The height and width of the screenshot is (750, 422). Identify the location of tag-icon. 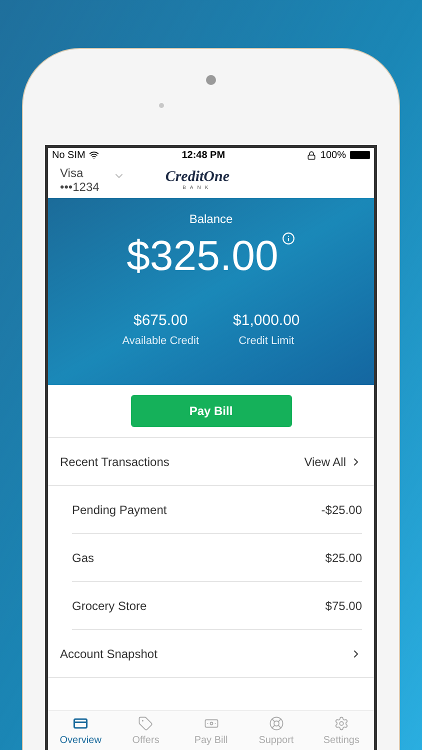
(146, 723).